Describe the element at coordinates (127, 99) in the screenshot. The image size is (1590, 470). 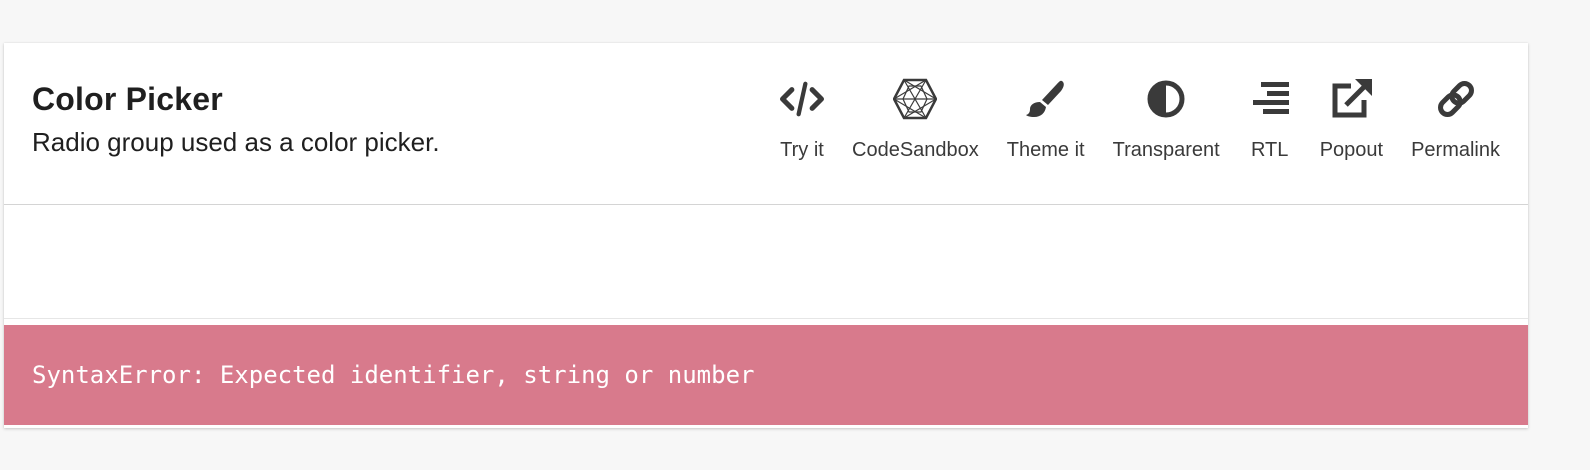
I see `demo-title: Color Picker` at that location.